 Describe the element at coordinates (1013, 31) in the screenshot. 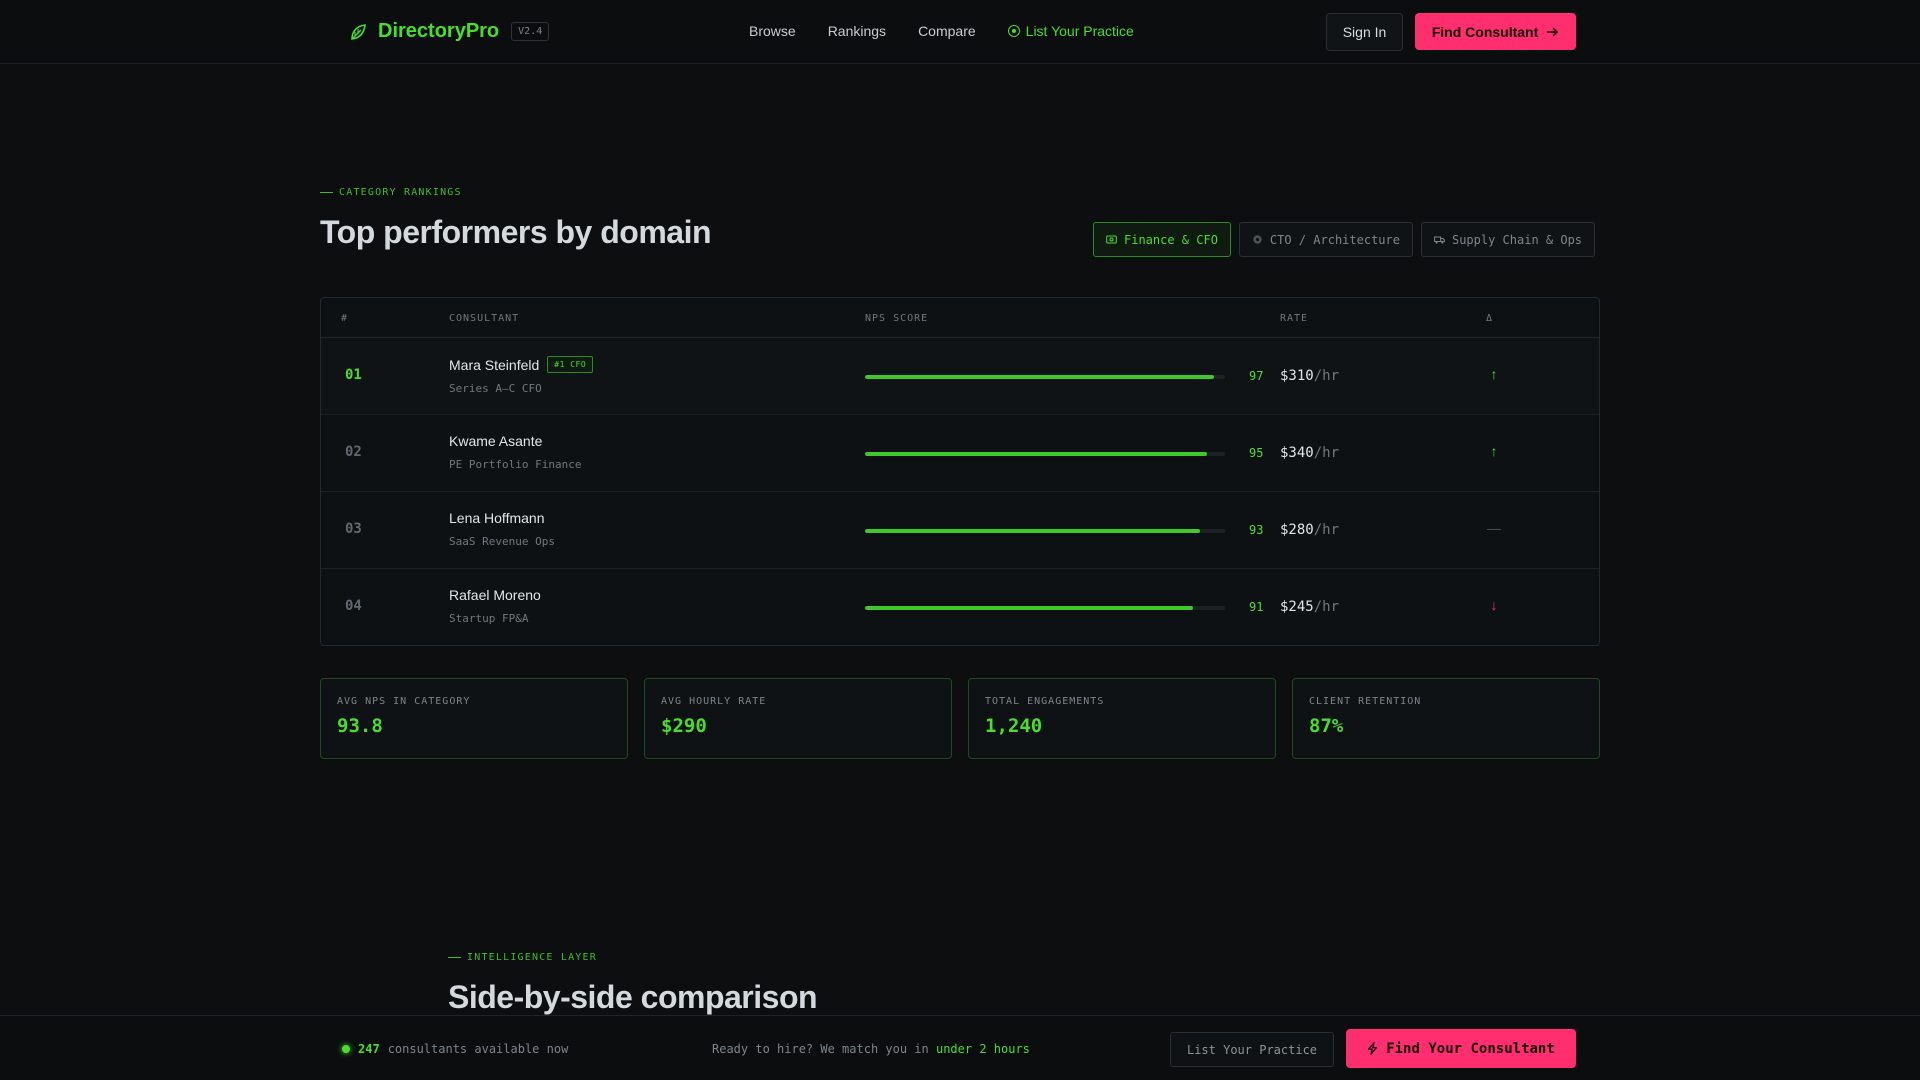

I see `target-icon` at that location.